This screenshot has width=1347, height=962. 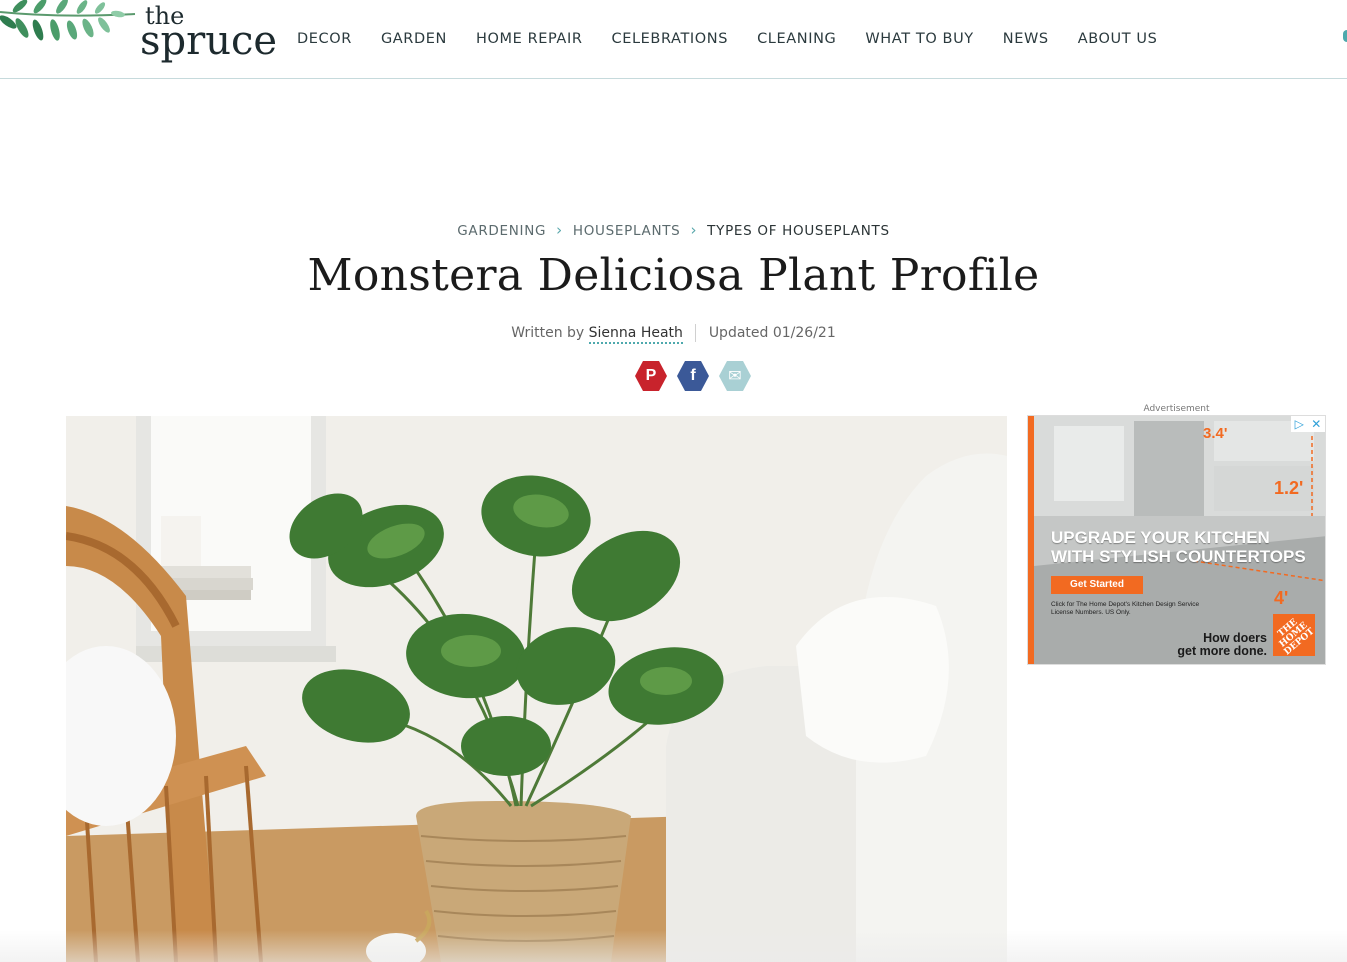 I want to click on breadcrumb-gardening: GARDENING, so click(x=501, y=231).